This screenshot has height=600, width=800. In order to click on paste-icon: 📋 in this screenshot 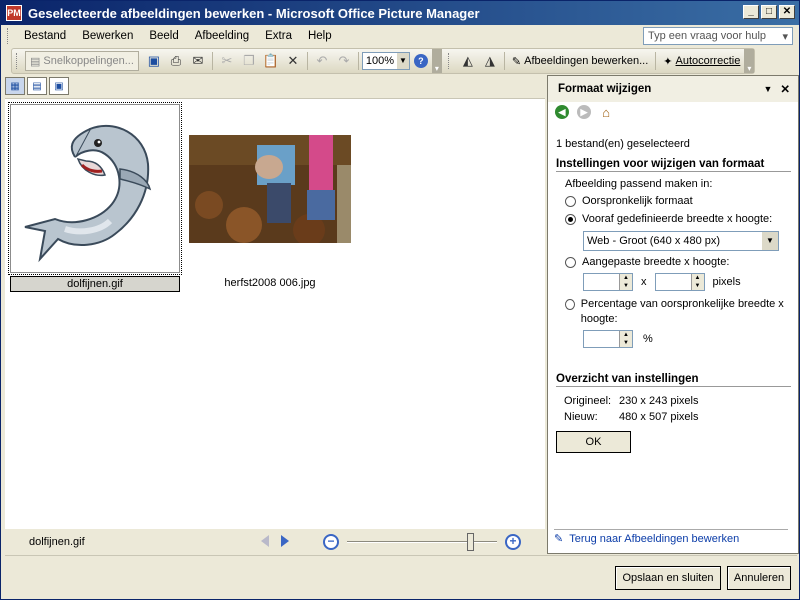, I will do `click(271, 61)`.